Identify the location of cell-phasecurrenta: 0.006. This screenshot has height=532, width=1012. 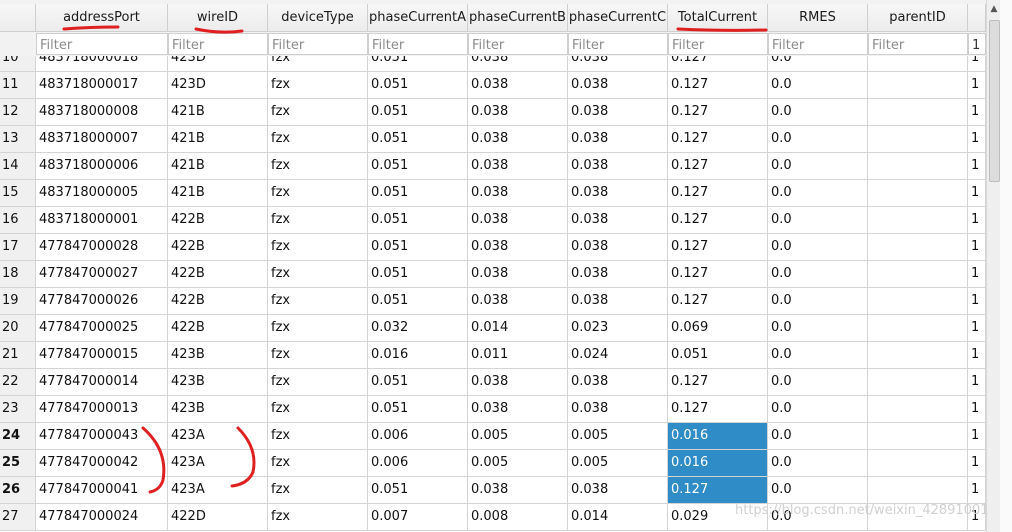
(418, 463).